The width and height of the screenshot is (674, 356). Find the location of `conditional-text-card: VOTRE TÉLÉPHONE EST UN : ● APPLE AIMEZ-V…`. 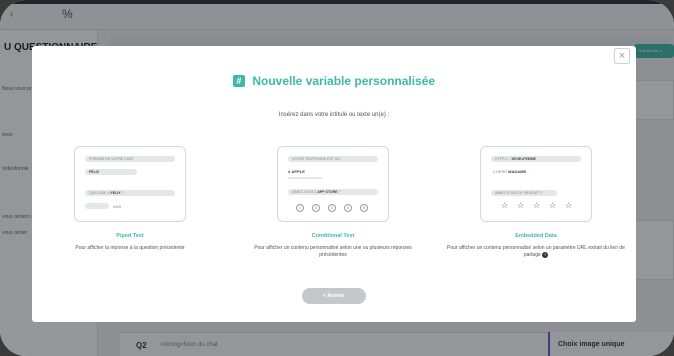

conditional-text-card: VOTRE TÉLÉPHONE EST UN : ● APPLE AIMEZ-V… is located at coordinates (333, 184).